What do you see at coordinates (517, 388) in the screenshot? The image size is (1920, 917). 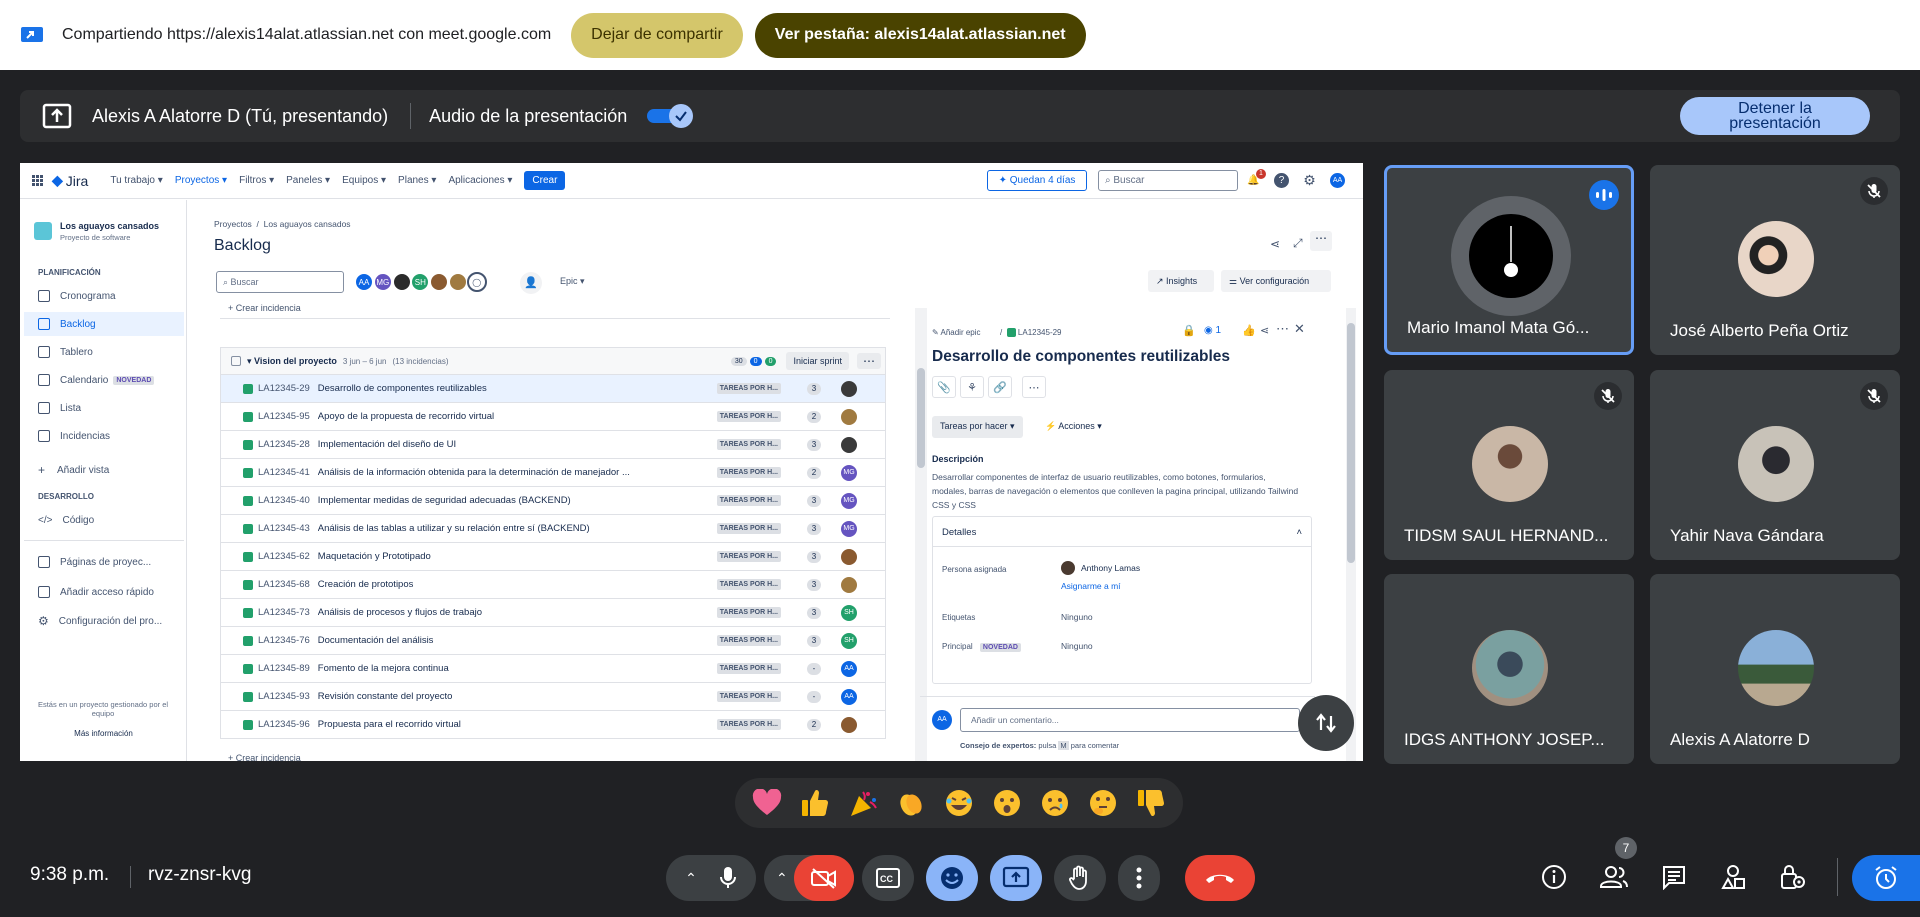 I see `issue-summary: Desarrollo de componentes reutilizables` at bounding box center [517, 388].